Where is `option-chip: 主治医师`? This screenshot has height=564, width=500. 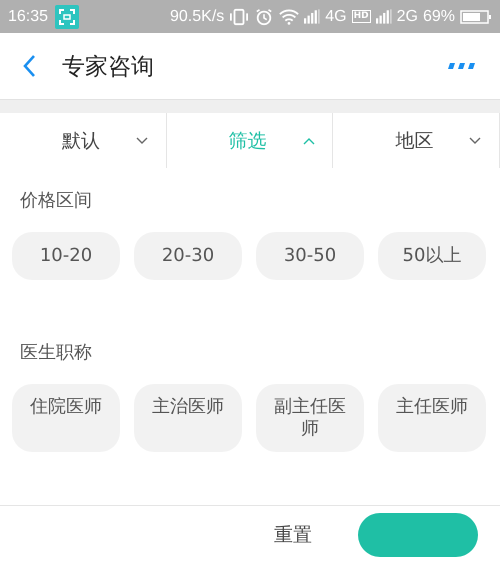 option-chip: 主治医师 is located at coordinates (188, 418).